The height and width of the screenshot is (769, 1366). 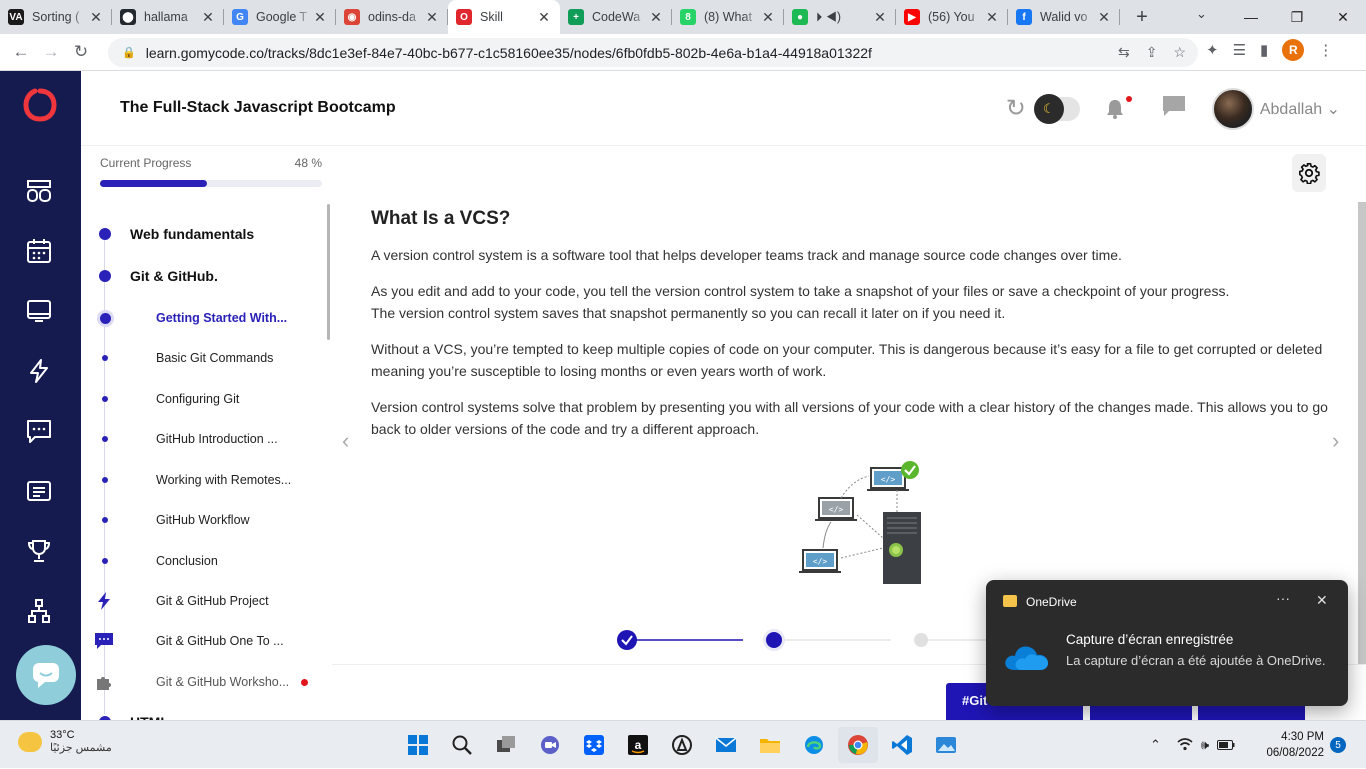 What do you see at coordinates (39, 491) in the screenshot?
I see `notes-icon` at bounding box center [39, 491].